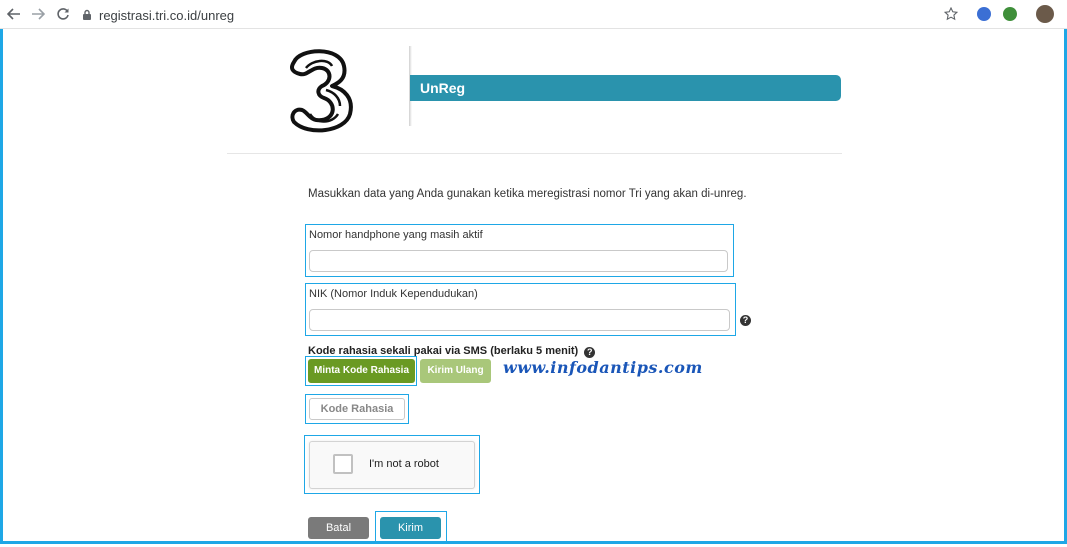 Image resolution: width=1067 pixels, height=547 pixels. I want to click on resend-code-button: Kirim Ulang, so click(455, 371).